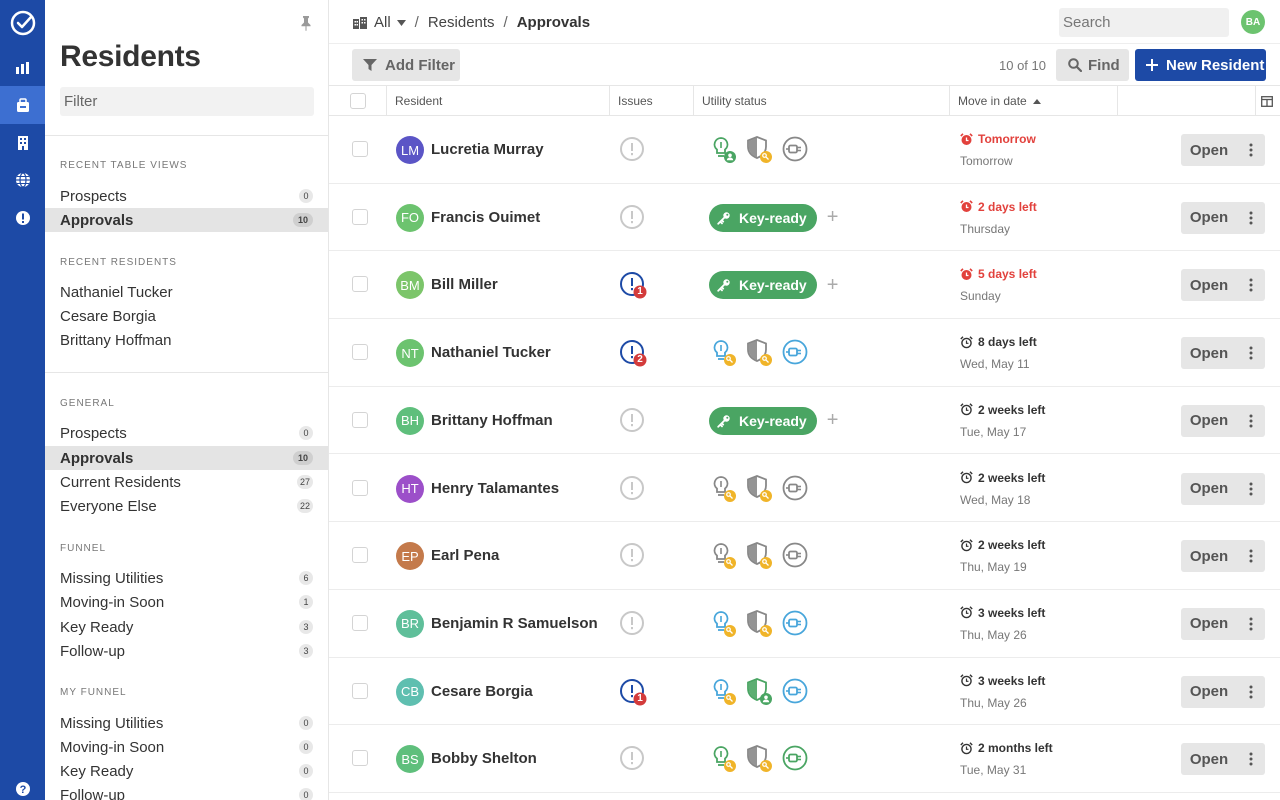 This screenshot has width=1280, height=800. What do you see at coordinates (495, 488) in the screenshot?
I see `resident-name: Henry Talamantes` at bounding box center [495, 488].